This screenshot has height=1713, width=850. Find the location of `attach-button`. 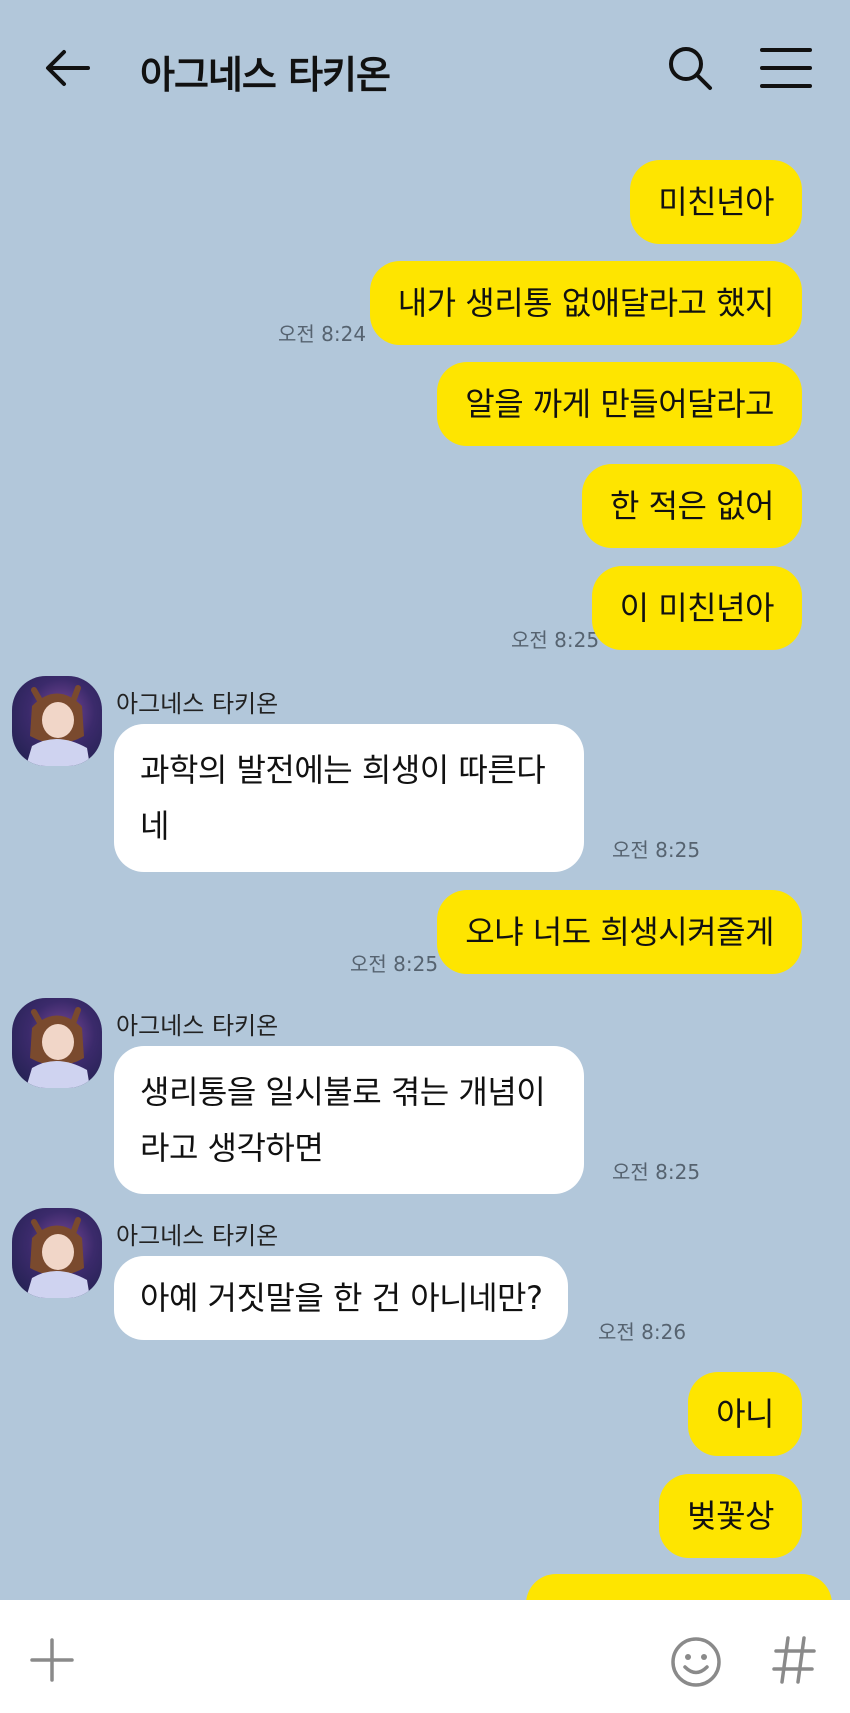

attach-button is located at coordinates (52, 1660).